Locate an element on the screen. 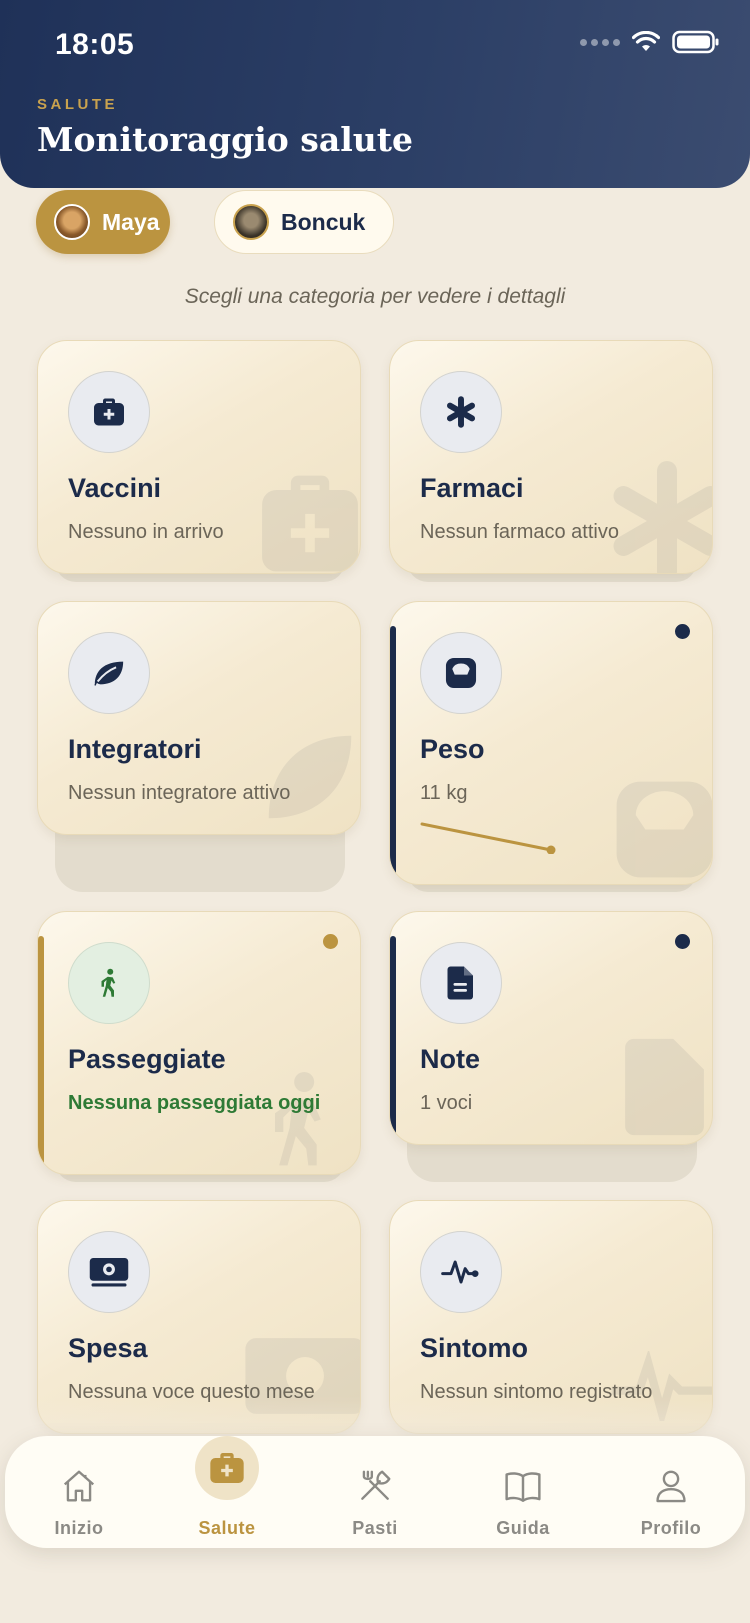 This screenshot has width=750, height=1623. tab-pasti: Pasti is located at coordinates (375, 1492).